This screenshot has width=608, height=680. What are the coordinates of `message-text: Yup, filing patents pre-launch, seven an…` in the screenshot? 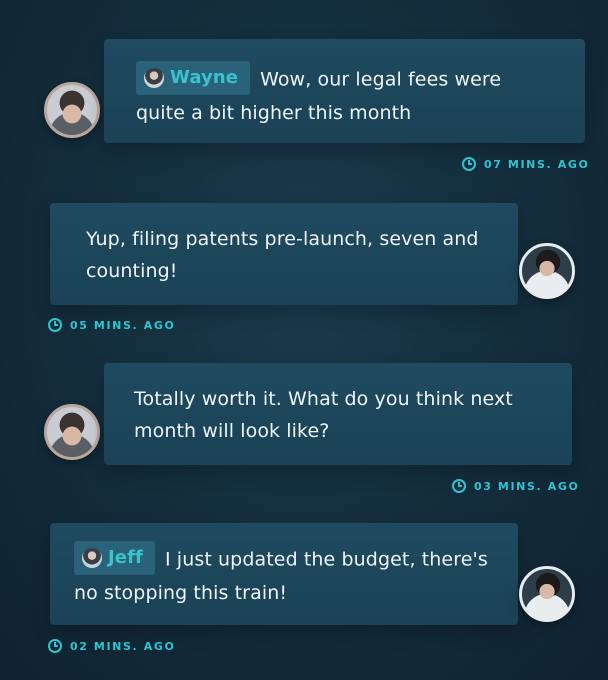 It's located at (282, 255).